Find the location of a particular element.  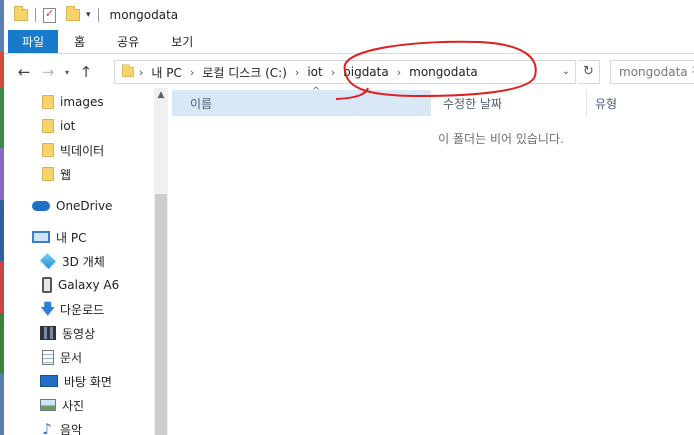

empty-folder-message: 이 폴더는 비어 있습니다. is located at coordinates (501, 139).